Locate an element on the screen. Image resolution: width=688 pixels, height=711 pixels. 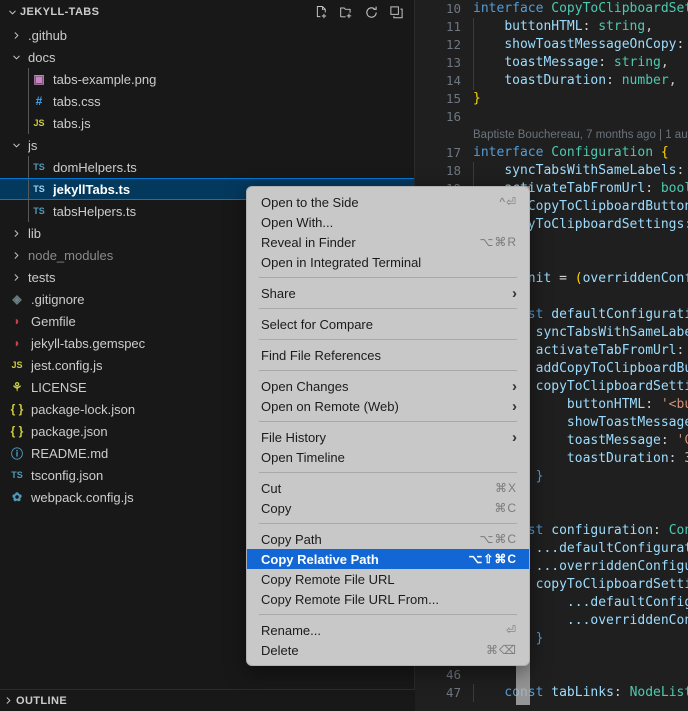
license-file-icon: ⚘ is located at coordinates (17, 387).